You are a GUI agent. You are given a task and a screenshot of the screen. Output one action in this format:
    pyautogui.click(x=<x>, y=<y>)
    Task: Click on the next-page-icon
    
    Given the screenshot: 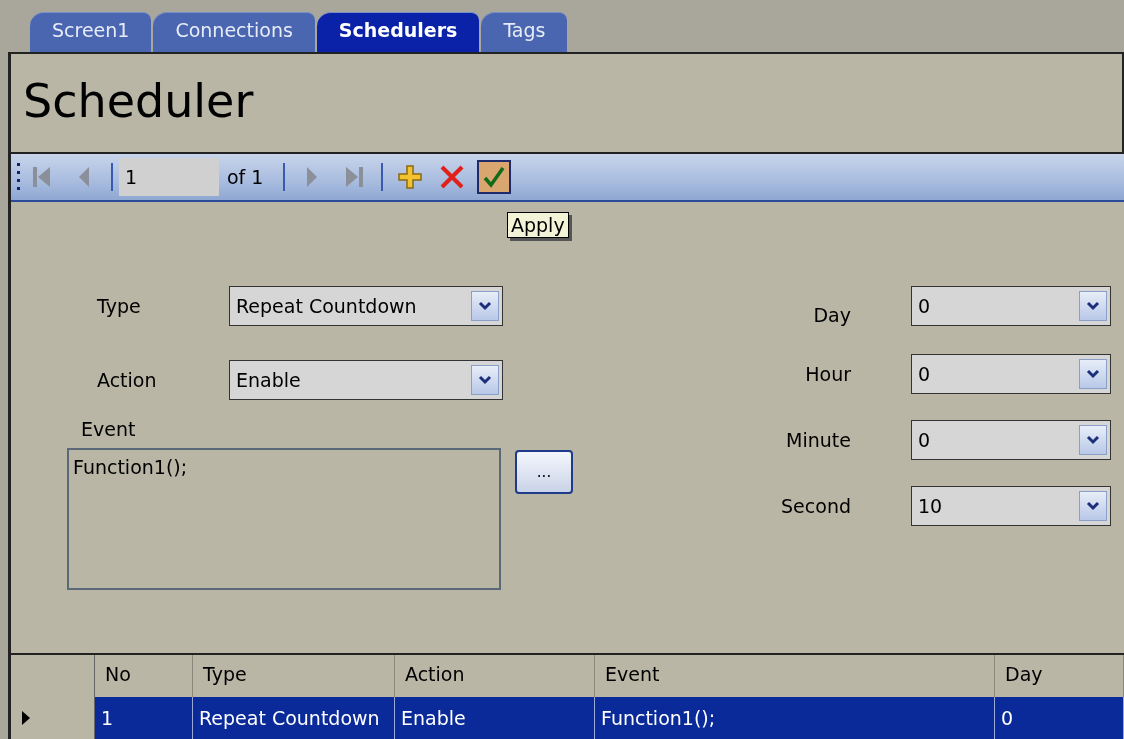 What is the action you would take?
    pyautogui.click(x=312, y=177)
    